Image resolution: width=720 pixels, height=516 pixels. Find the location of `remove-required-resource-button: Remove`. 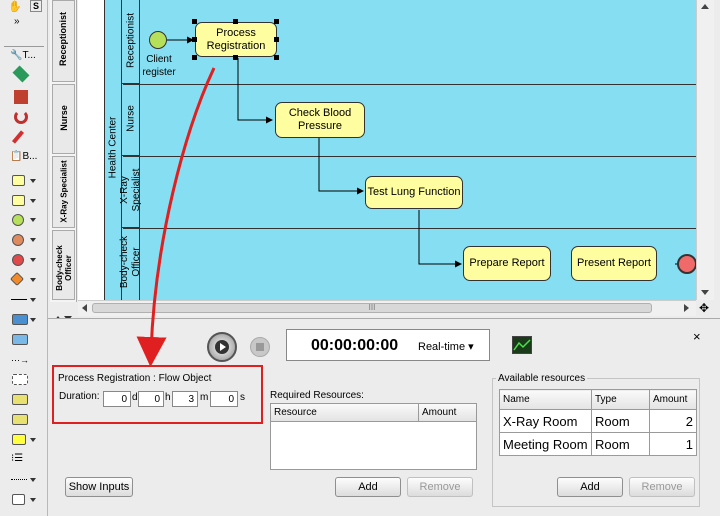

remove-required-resource-button: Remove is located at coordinates (440, 487).